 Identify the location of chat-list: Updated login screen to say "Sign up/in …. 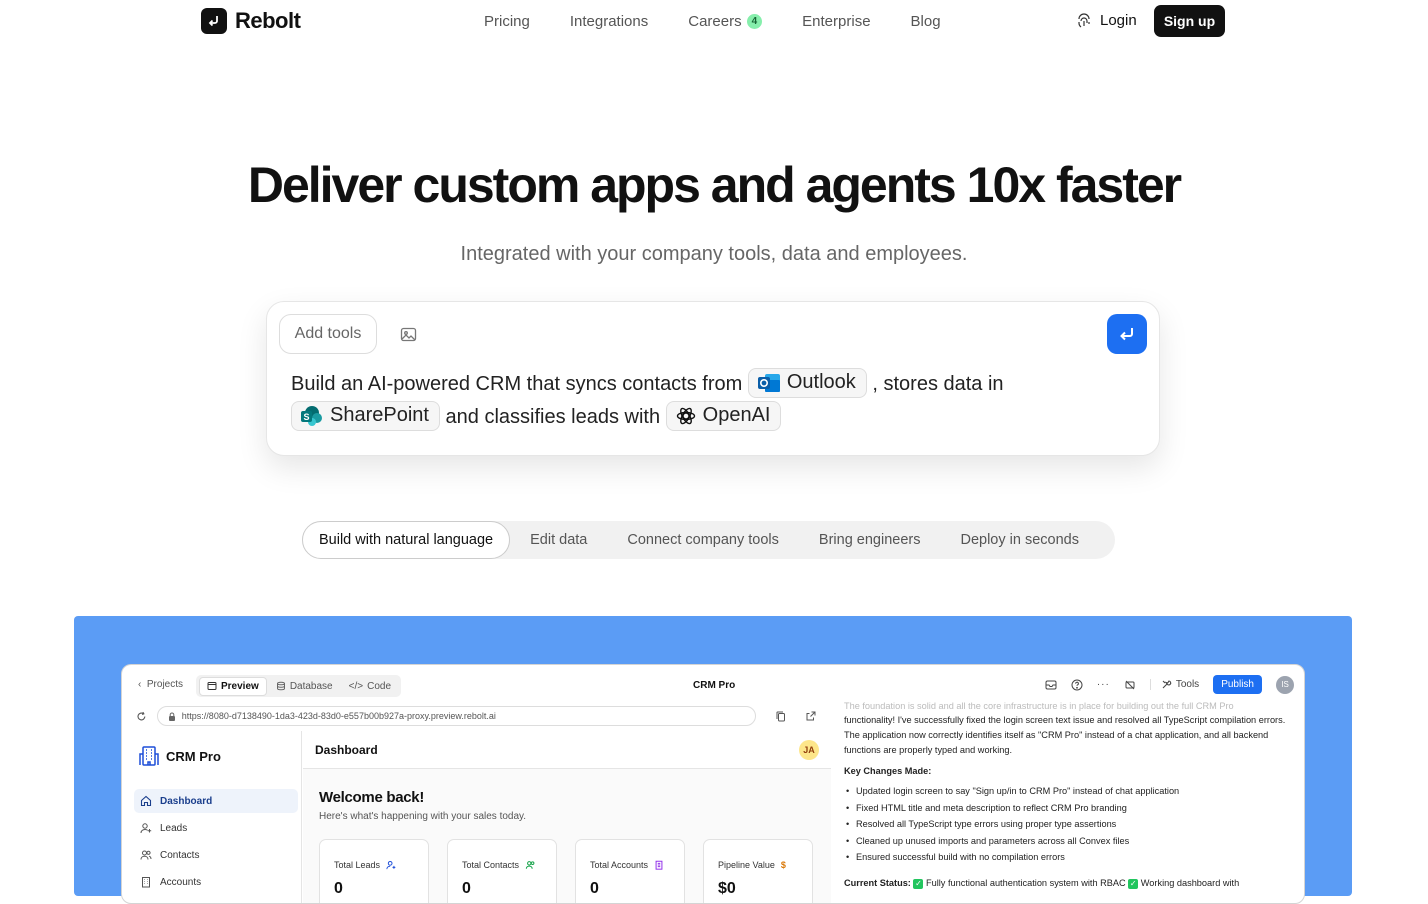
(1069, 824).